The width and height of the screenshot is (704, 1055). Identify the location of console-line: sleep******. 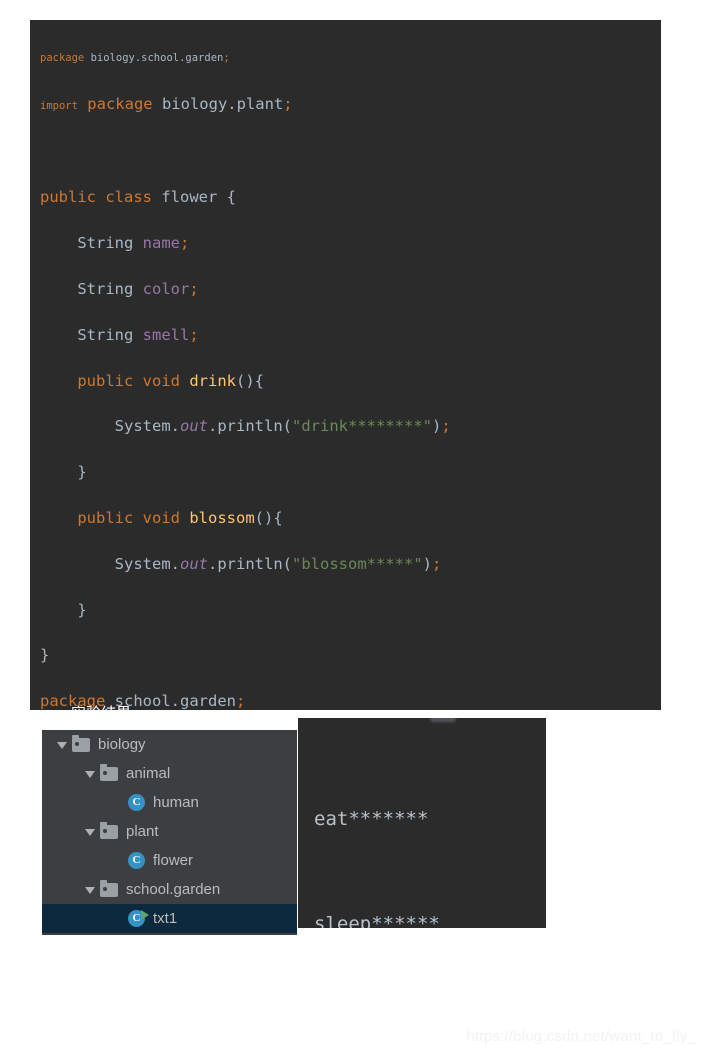
(377, 920).